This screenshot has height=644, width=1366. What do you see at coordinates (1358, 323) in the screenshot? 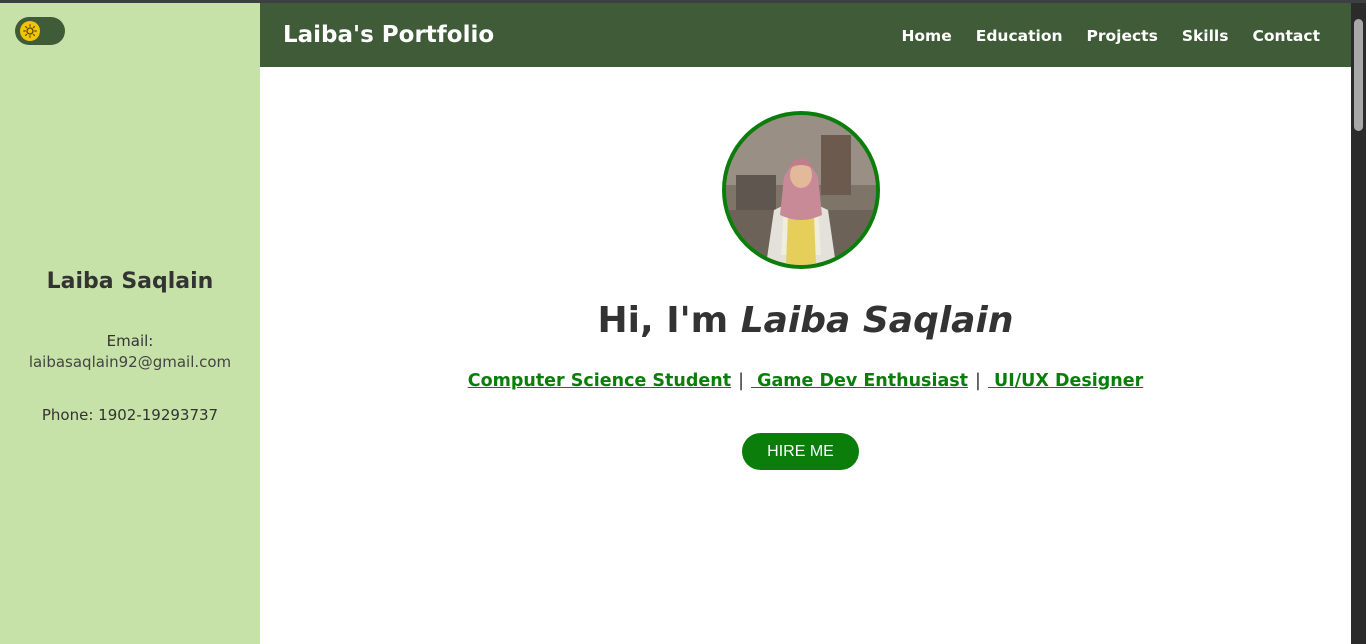
I see `page-scrollbar` at bounding box center [1358, 323].